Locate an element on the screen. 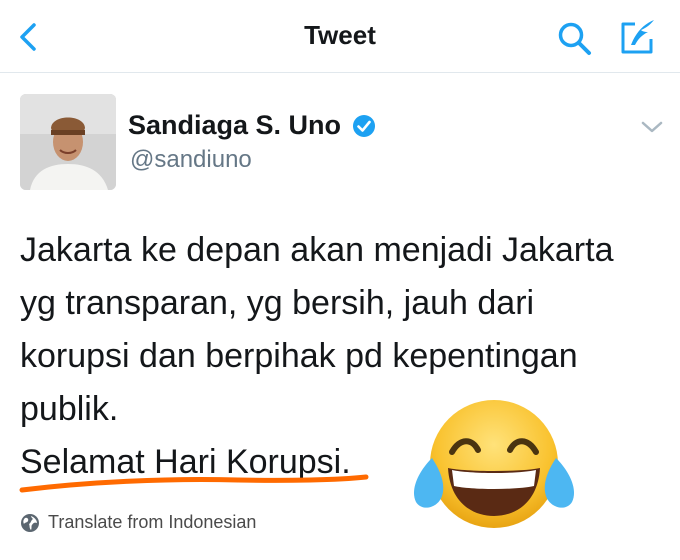 The width and height of the screenshot is (680, 560). tweet-text-line: korupsi dan berpihak pd kepentingan is located at coordinates (299, 356).